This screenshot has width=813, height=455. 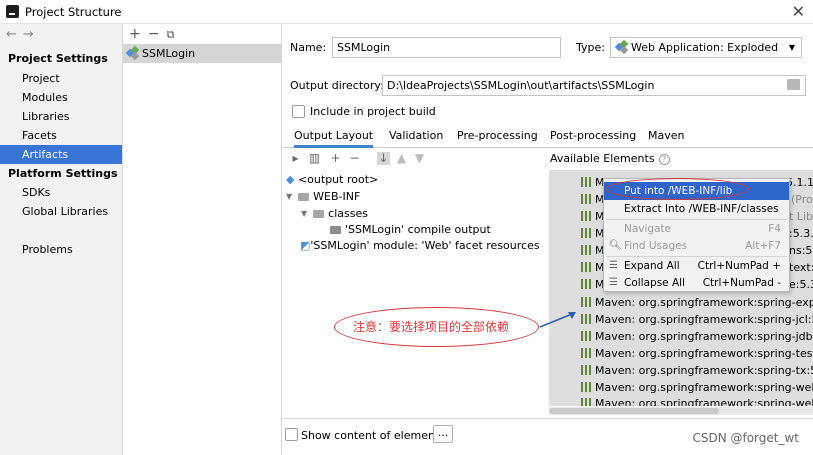 I want to click on menu-highlight-ellipse, so click(x=677, y=189).